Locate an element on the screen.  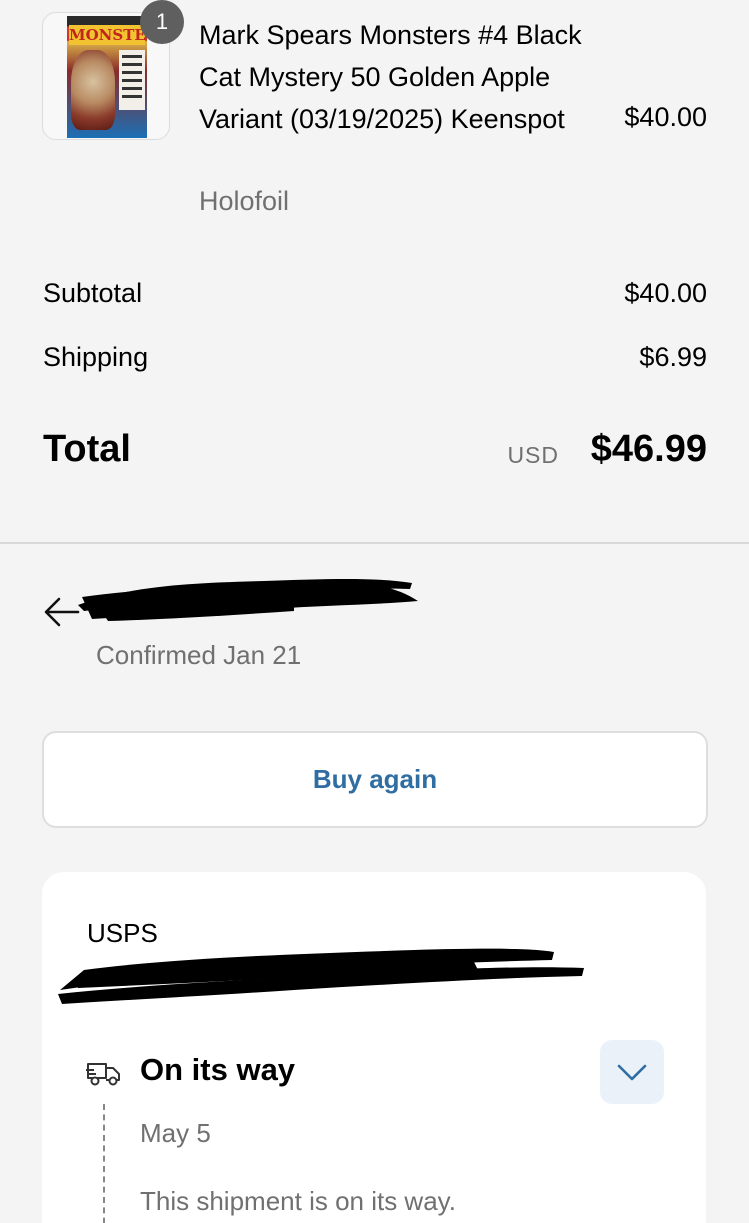
expand-status-button is located at coordinates (632, 1072).